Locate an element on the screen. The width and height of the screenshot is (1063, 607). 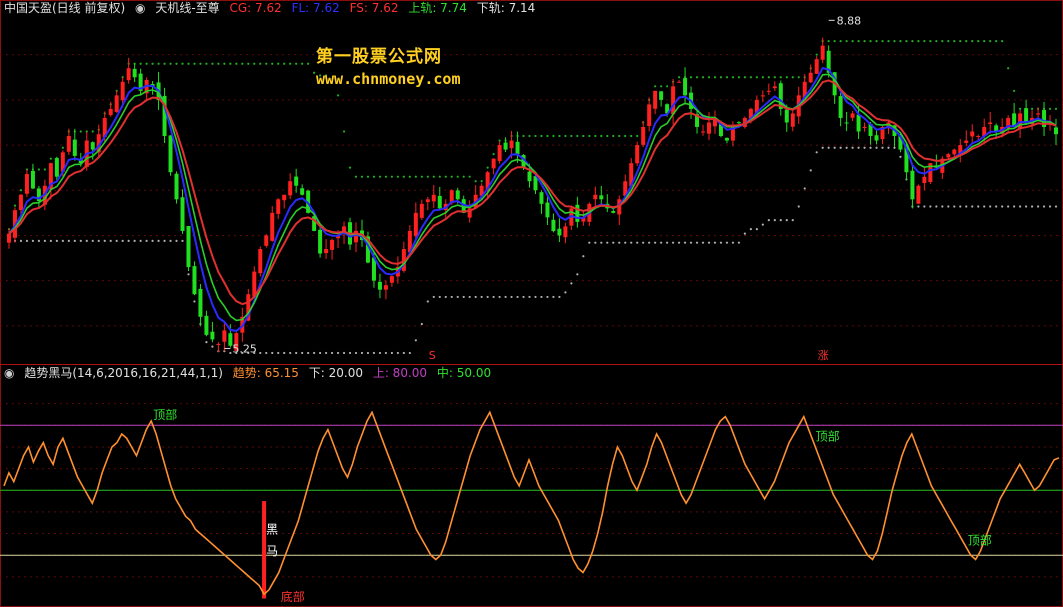
down-line-value: 下: 20.00 is located at coordinates (335, 373).